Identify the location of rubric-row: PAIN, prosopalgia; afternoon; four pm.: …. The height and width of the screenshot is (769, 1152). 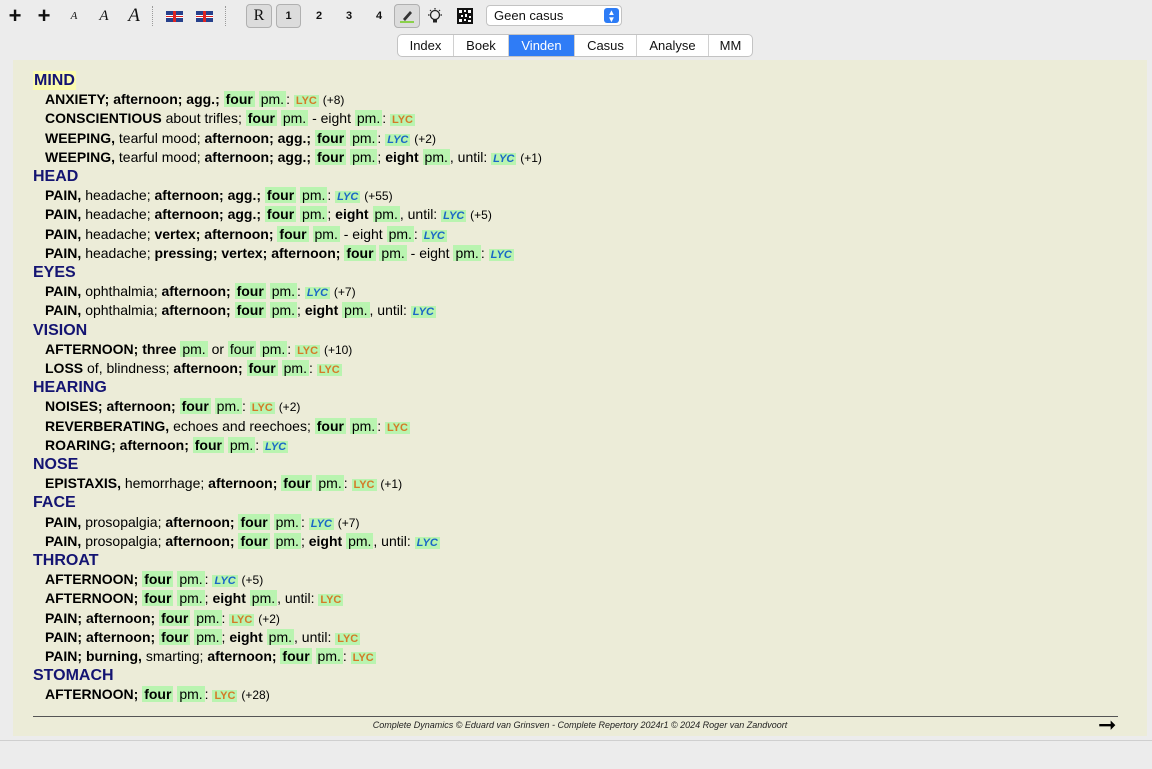
(202, 523).